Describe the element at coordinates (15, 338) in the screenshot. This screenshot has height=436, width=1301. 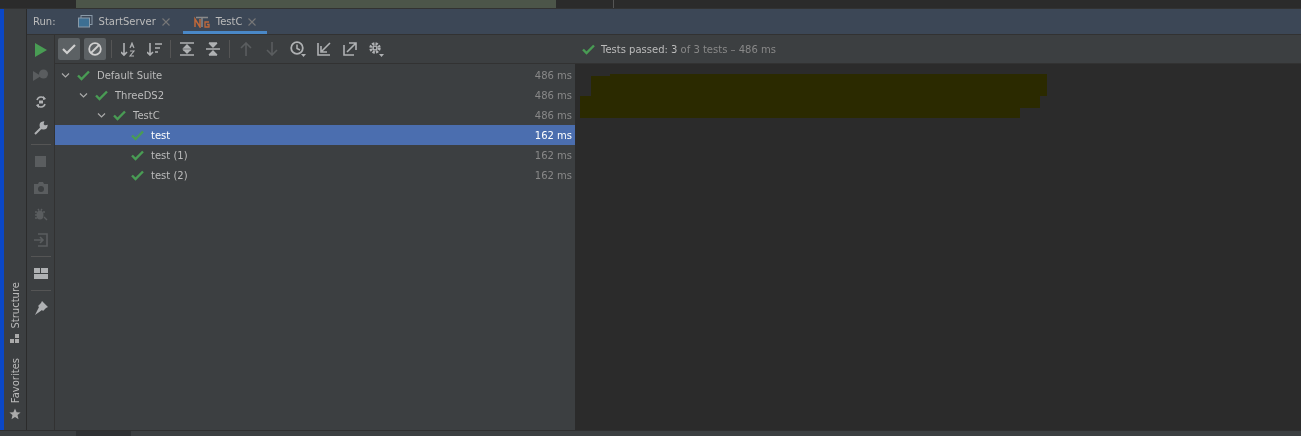
I see `structure-icon` at that location.